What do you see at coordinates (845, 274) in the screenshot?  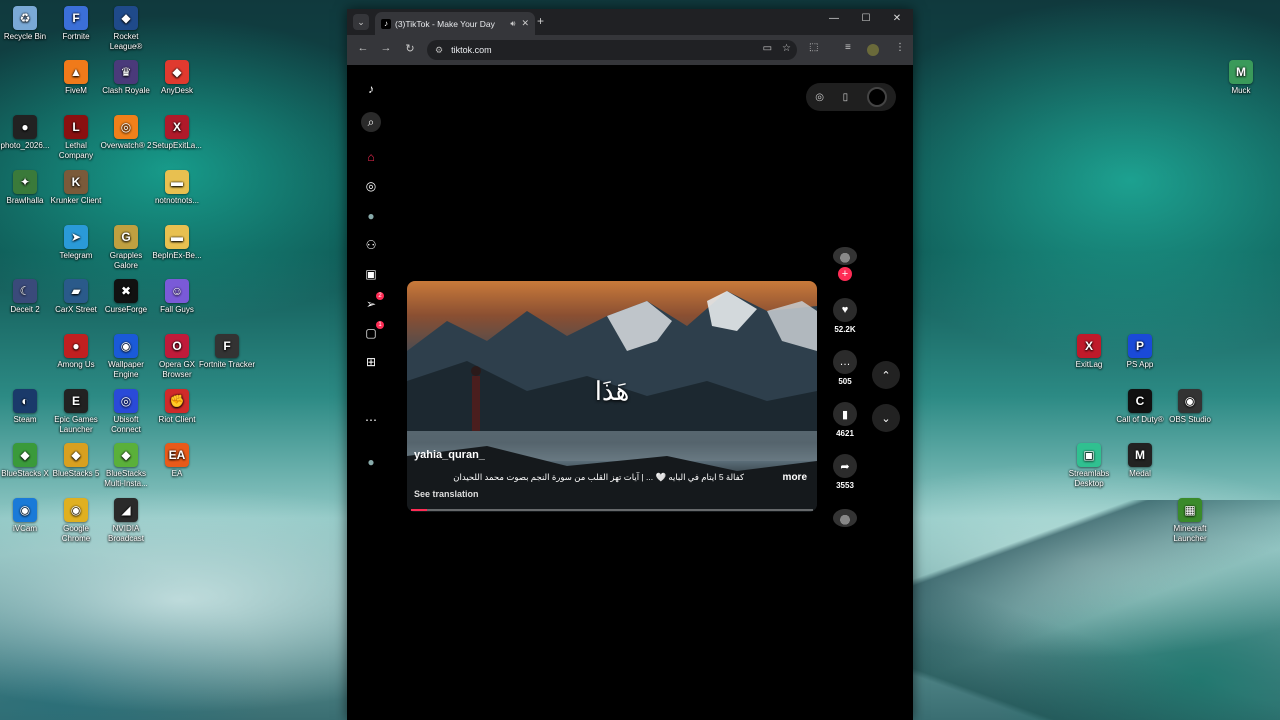 I see `follow-plus-icon: +` at bounding box center [845, 274].